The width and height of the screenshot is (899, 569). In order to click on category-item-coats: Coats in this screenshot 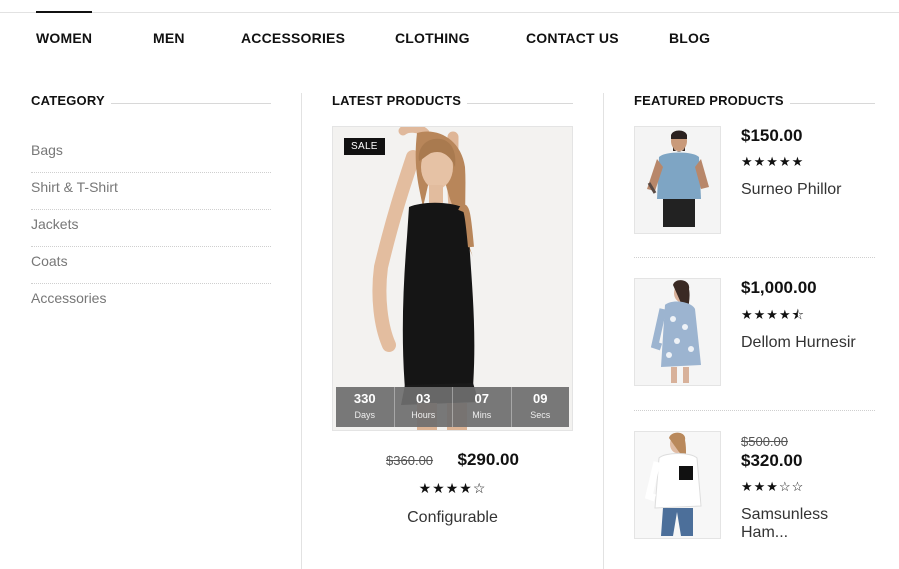, I will do `click(151, 265)`.